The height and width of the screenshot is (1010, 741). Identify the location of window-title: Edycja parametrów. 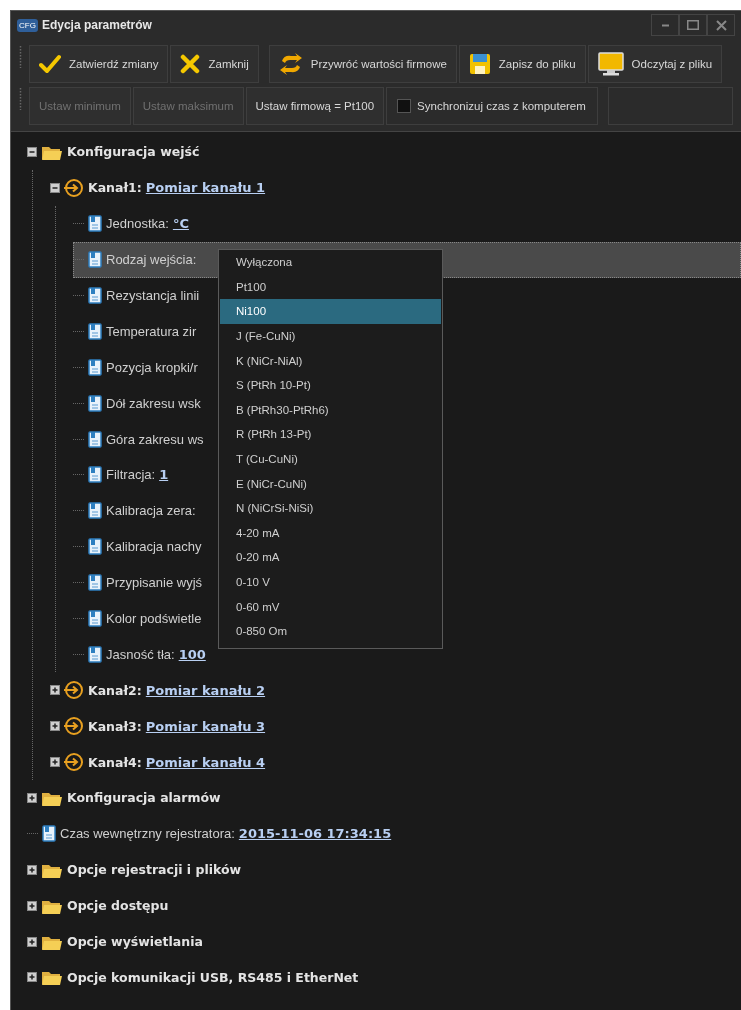
(97, 25).